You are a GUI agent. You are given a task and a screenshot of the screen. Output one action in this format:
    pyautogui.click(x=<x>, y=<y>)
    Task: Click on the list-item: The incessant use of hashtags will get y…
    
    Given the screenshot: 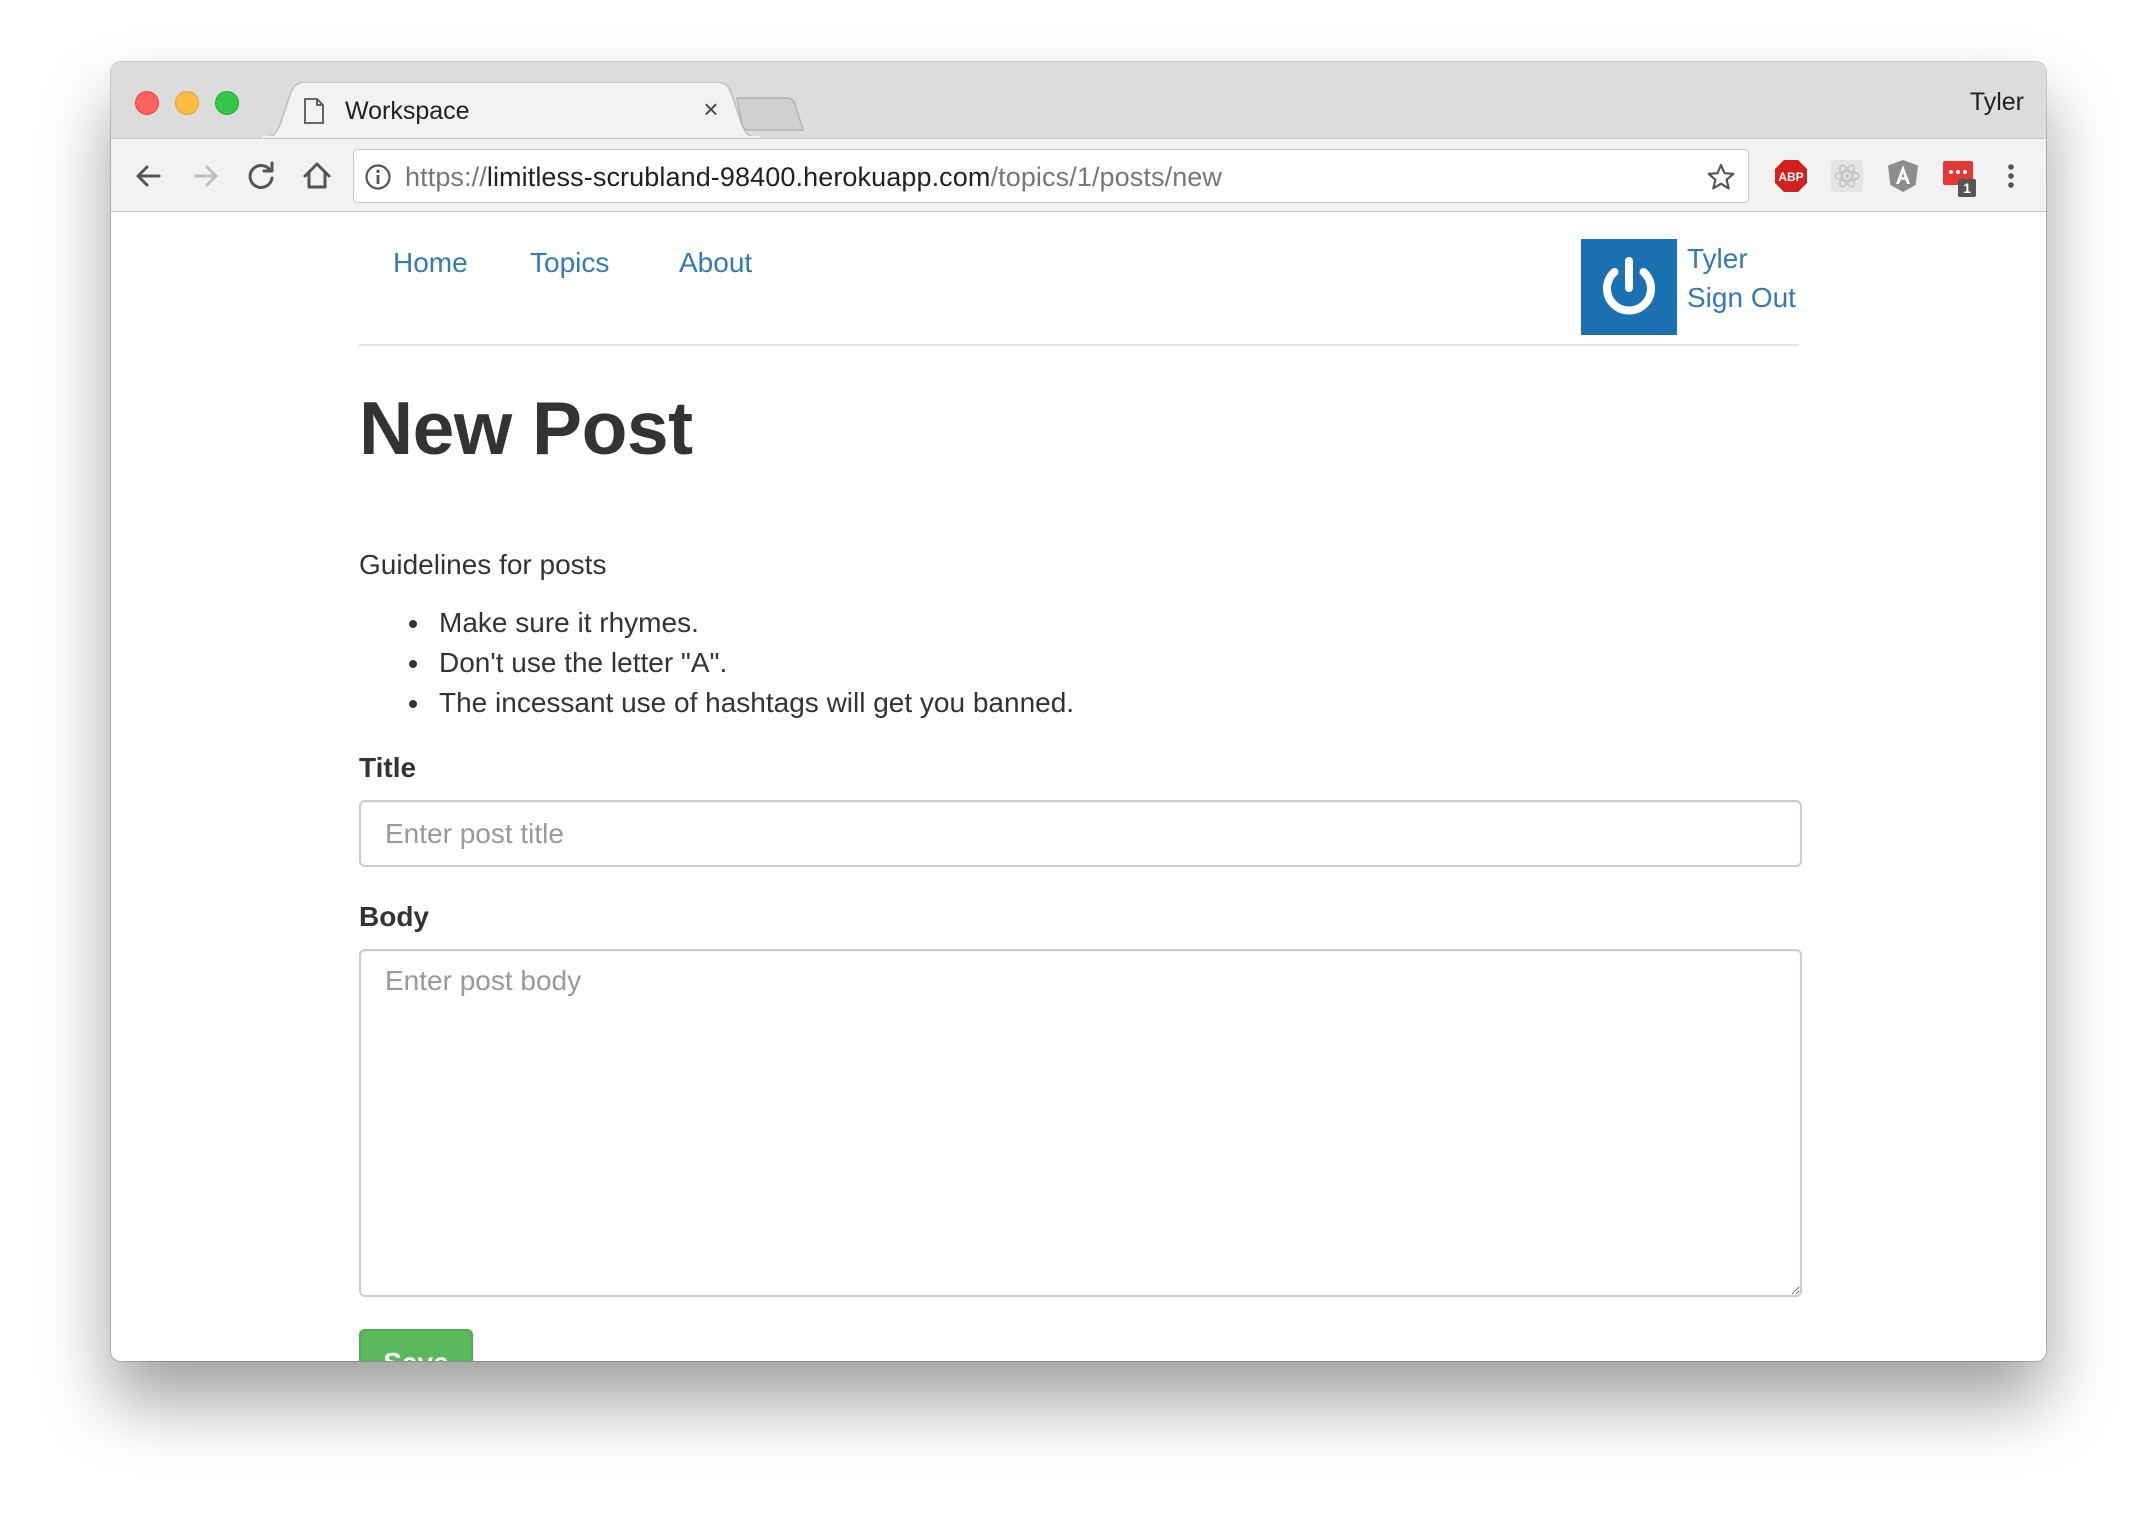 What is the action you would take?
    pyautogui.click(x=716, y=703)
    